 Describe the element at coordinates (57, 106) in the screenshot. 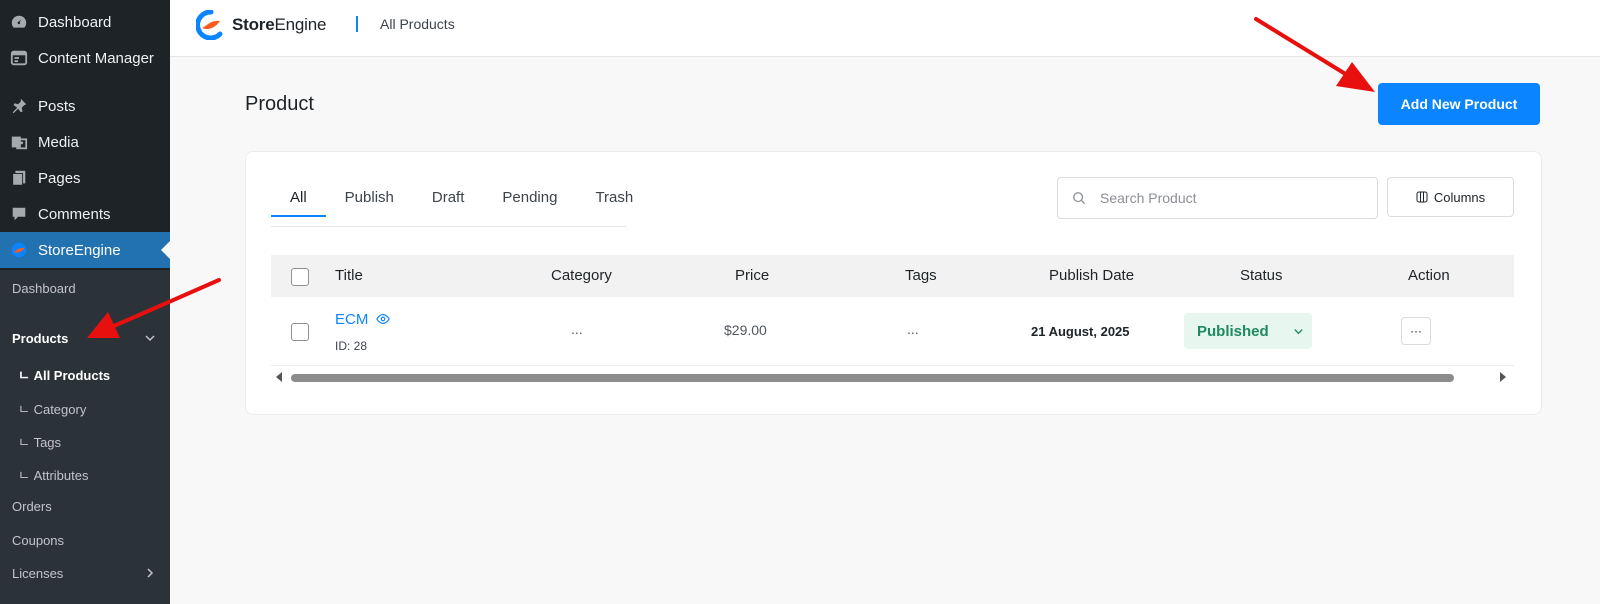

I see `menu-label: Posts` at that location.